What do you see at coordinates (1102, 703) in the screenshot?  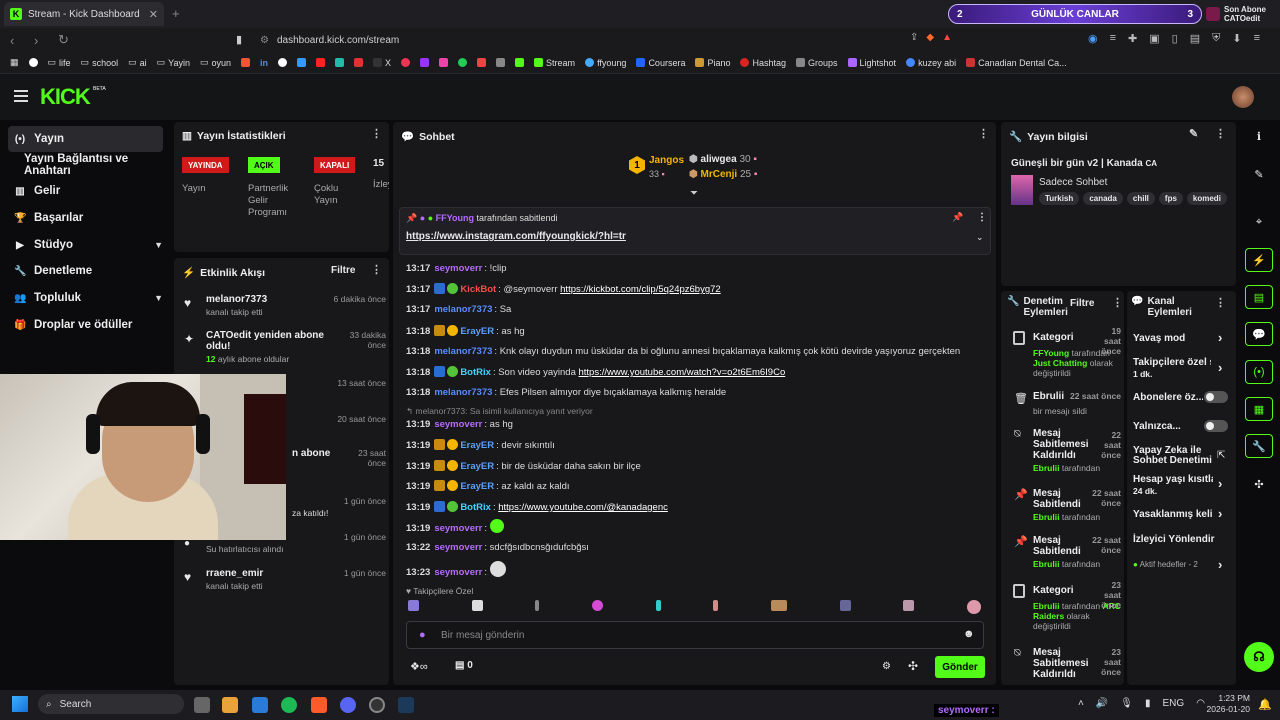 I see `volume-icon: 🔊` at bounding box center [1102, 703].